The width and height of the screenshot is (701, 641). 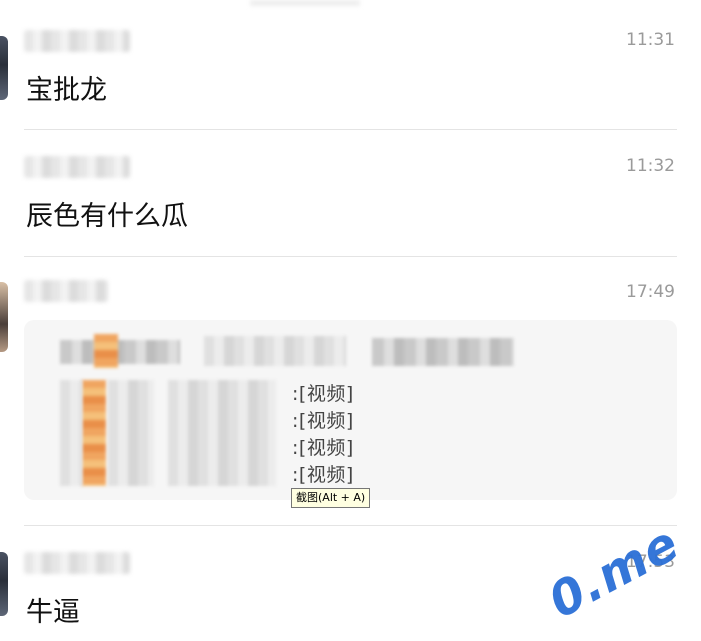 I want to click on screenshot-tooltip: 截图(Alt + A), so click(x=331, y=498).